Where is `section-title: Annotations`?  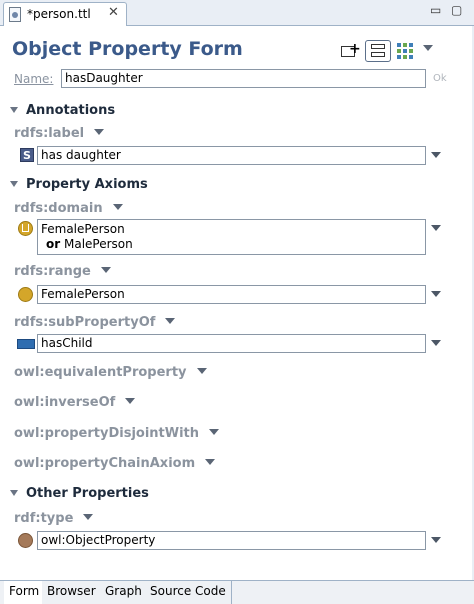
section-title: Annotations is located at coordinates (71, 110).